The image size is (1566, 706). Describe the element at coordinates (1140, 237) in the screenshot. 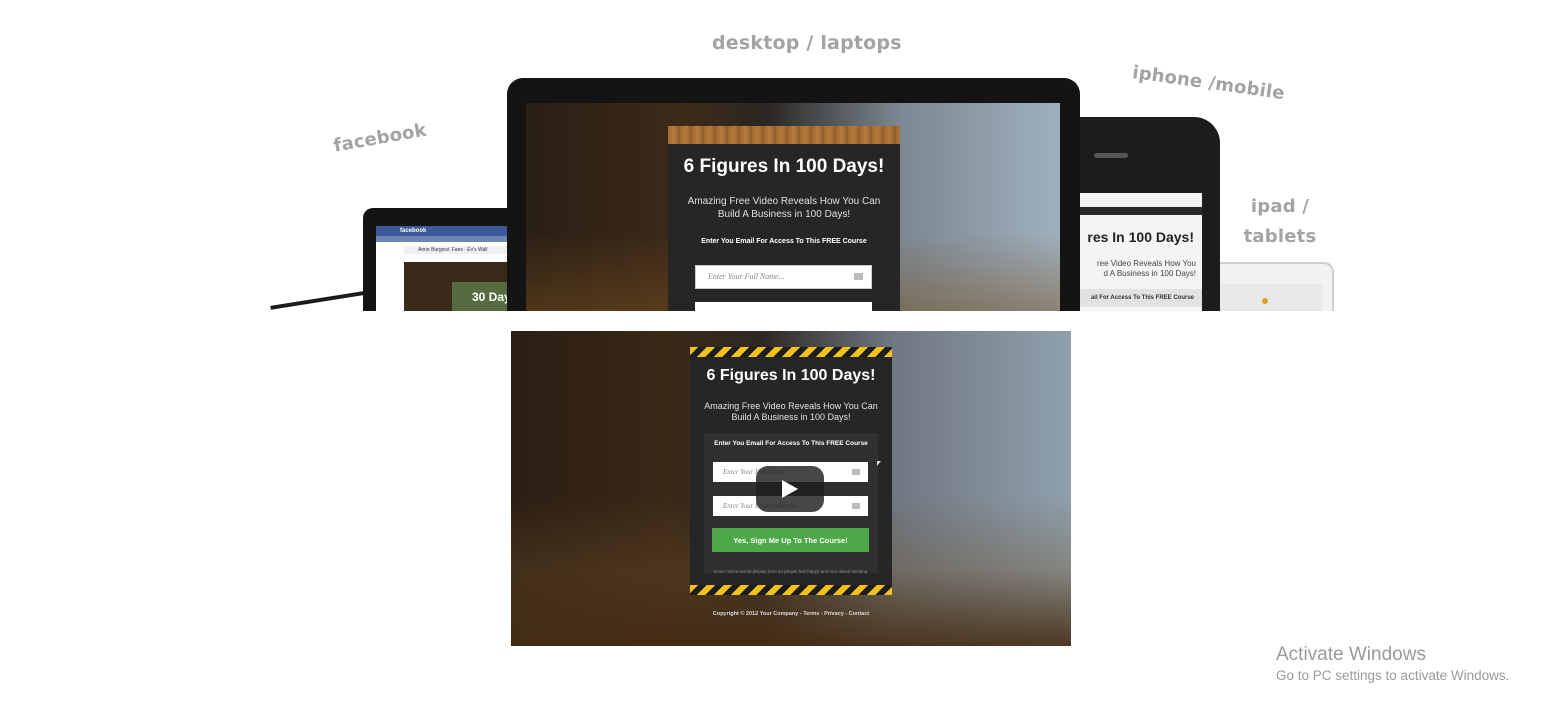

I see `iphone-headline: res In 100 Days!` at that location.